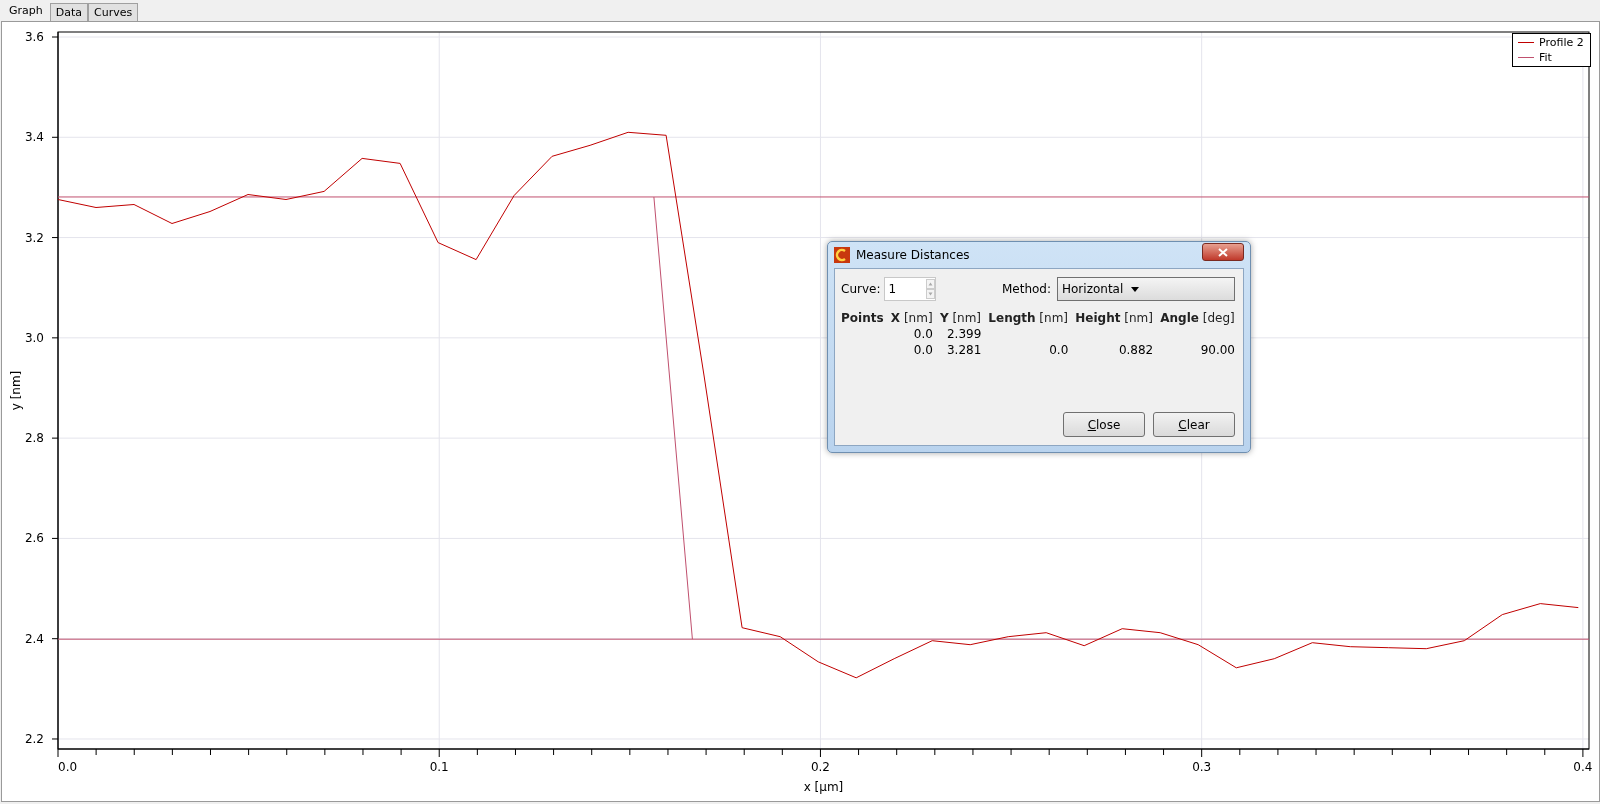  Describe the element at coordinates (964, 350) in the screenshot. I see `table-cell-text: 3.281` at that location.